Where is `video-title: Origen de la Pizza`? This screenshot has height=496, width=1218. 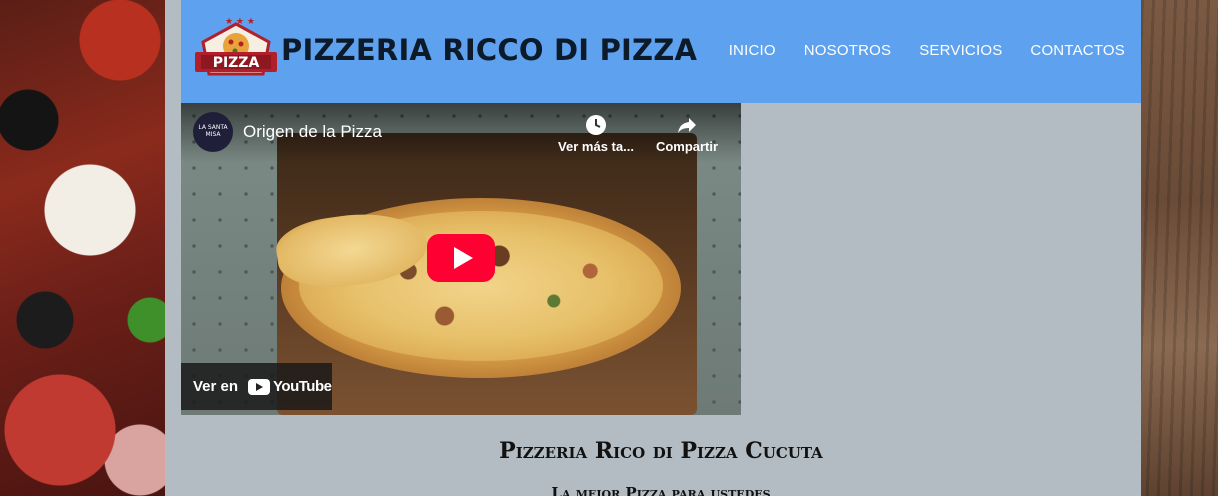 video-title: Origen de la Pizza is located at coordinates (312, 132).